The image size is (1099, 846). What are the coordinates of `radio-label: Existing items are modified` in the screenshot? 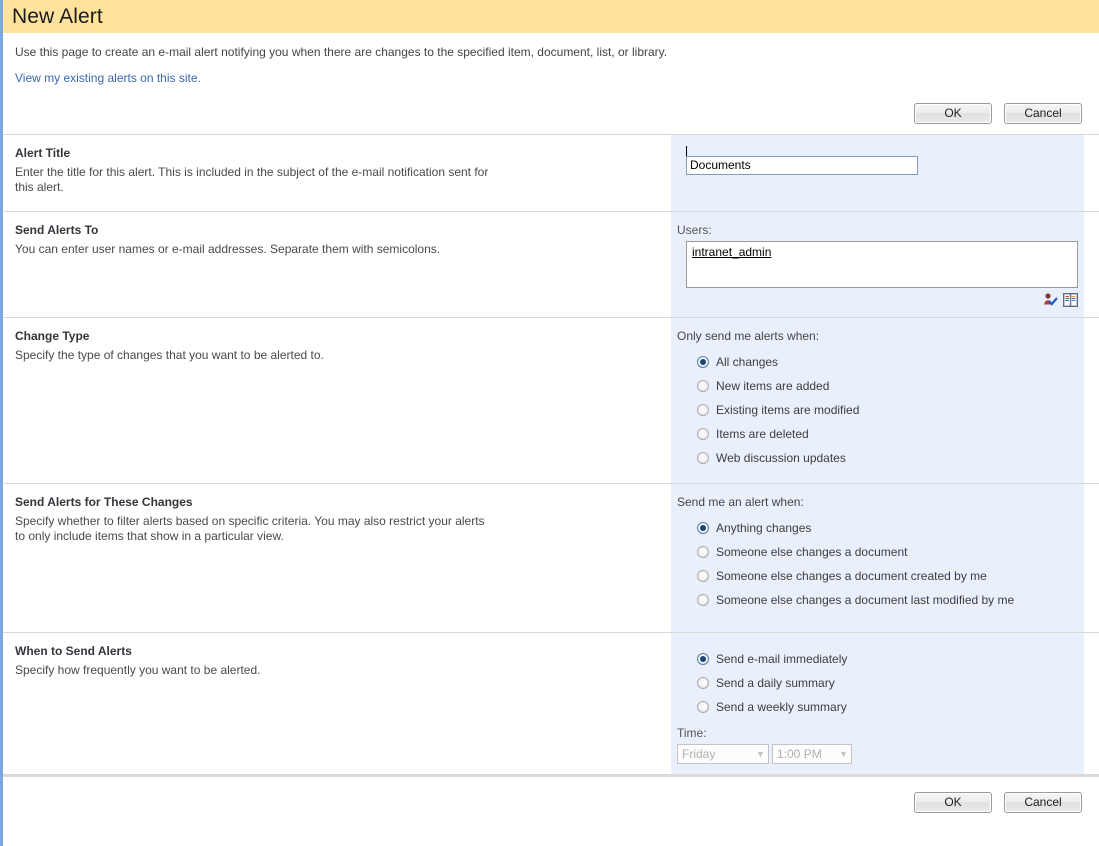 It's located at (788, 410).